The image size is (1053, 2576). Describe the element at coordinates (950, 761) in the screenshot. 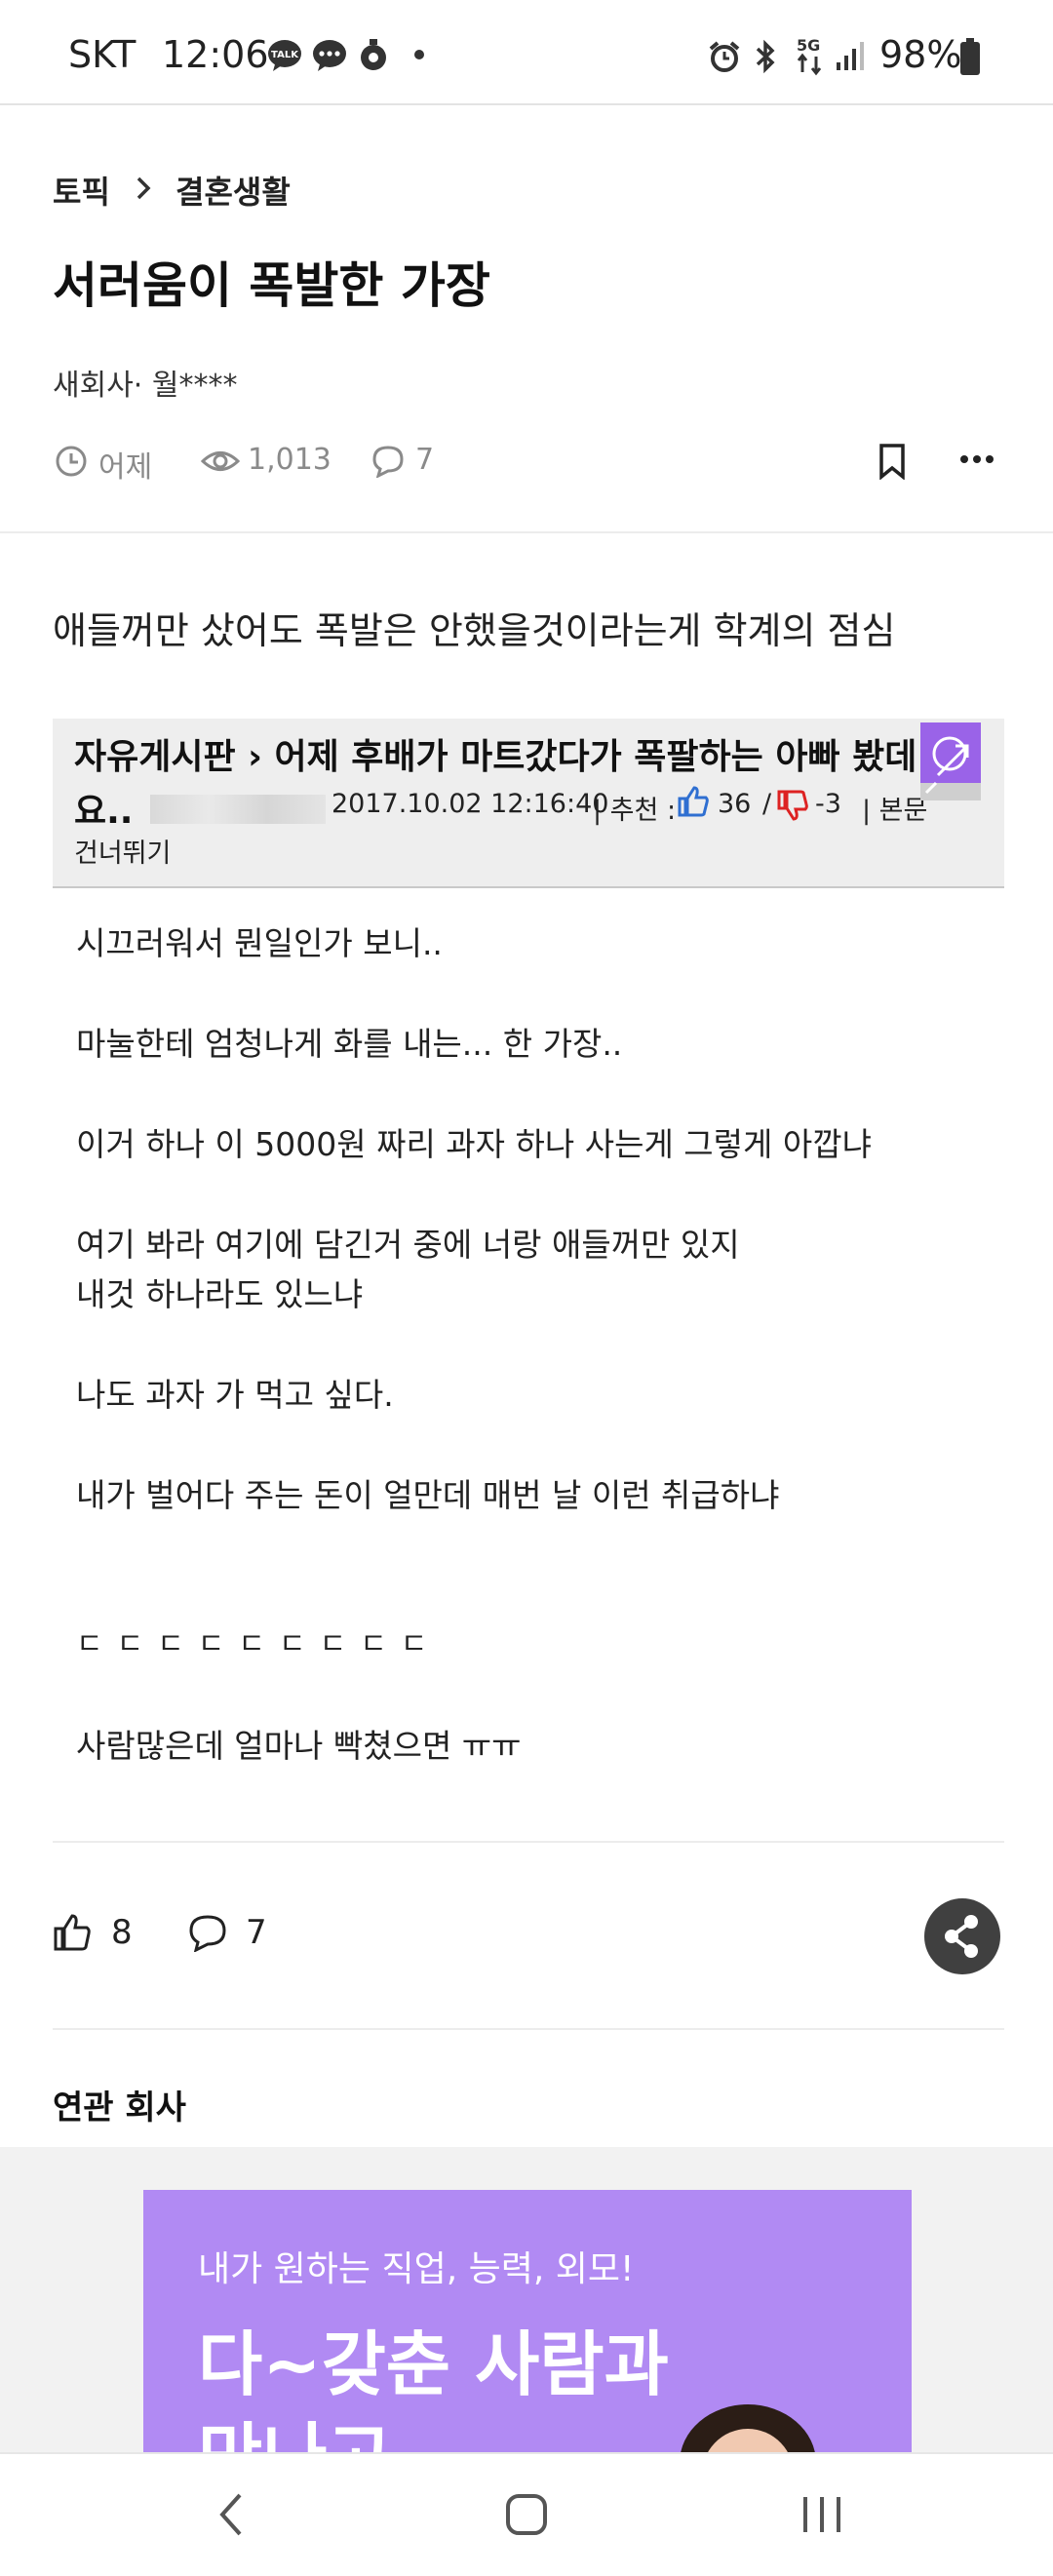

I see `expand-icon` at that location.